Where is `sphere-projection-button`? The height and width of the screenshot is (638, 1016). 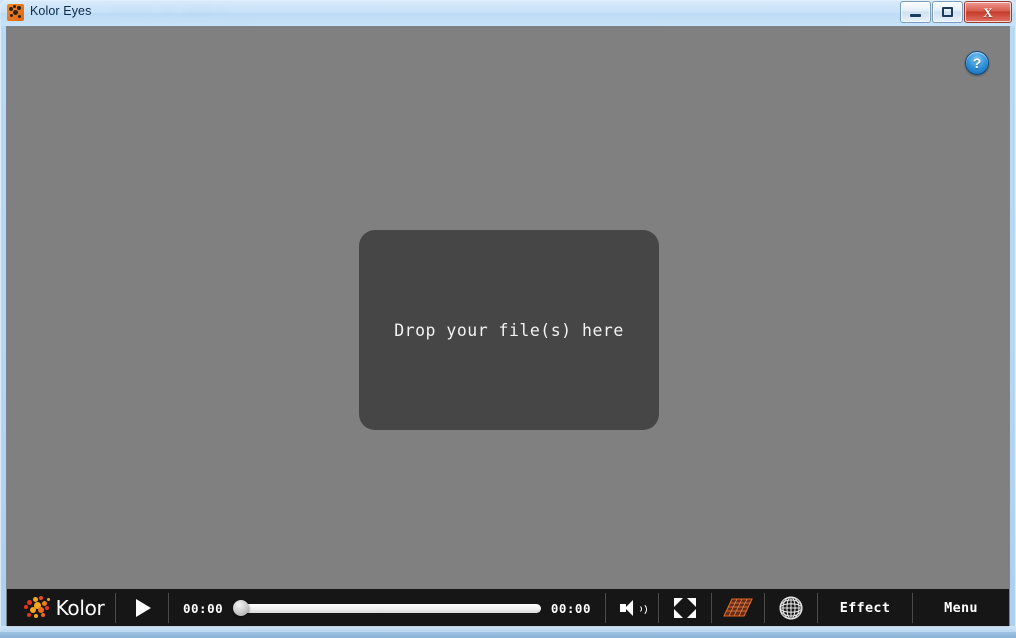
sphere-projection-button is located at coordinates (791, 608).